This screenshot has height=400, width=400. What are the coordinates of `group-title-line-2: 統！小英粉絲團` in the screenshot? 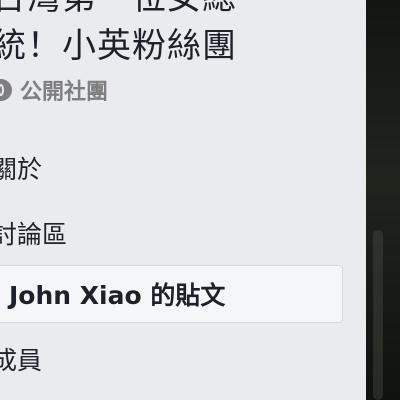 It's located at (118, 46).